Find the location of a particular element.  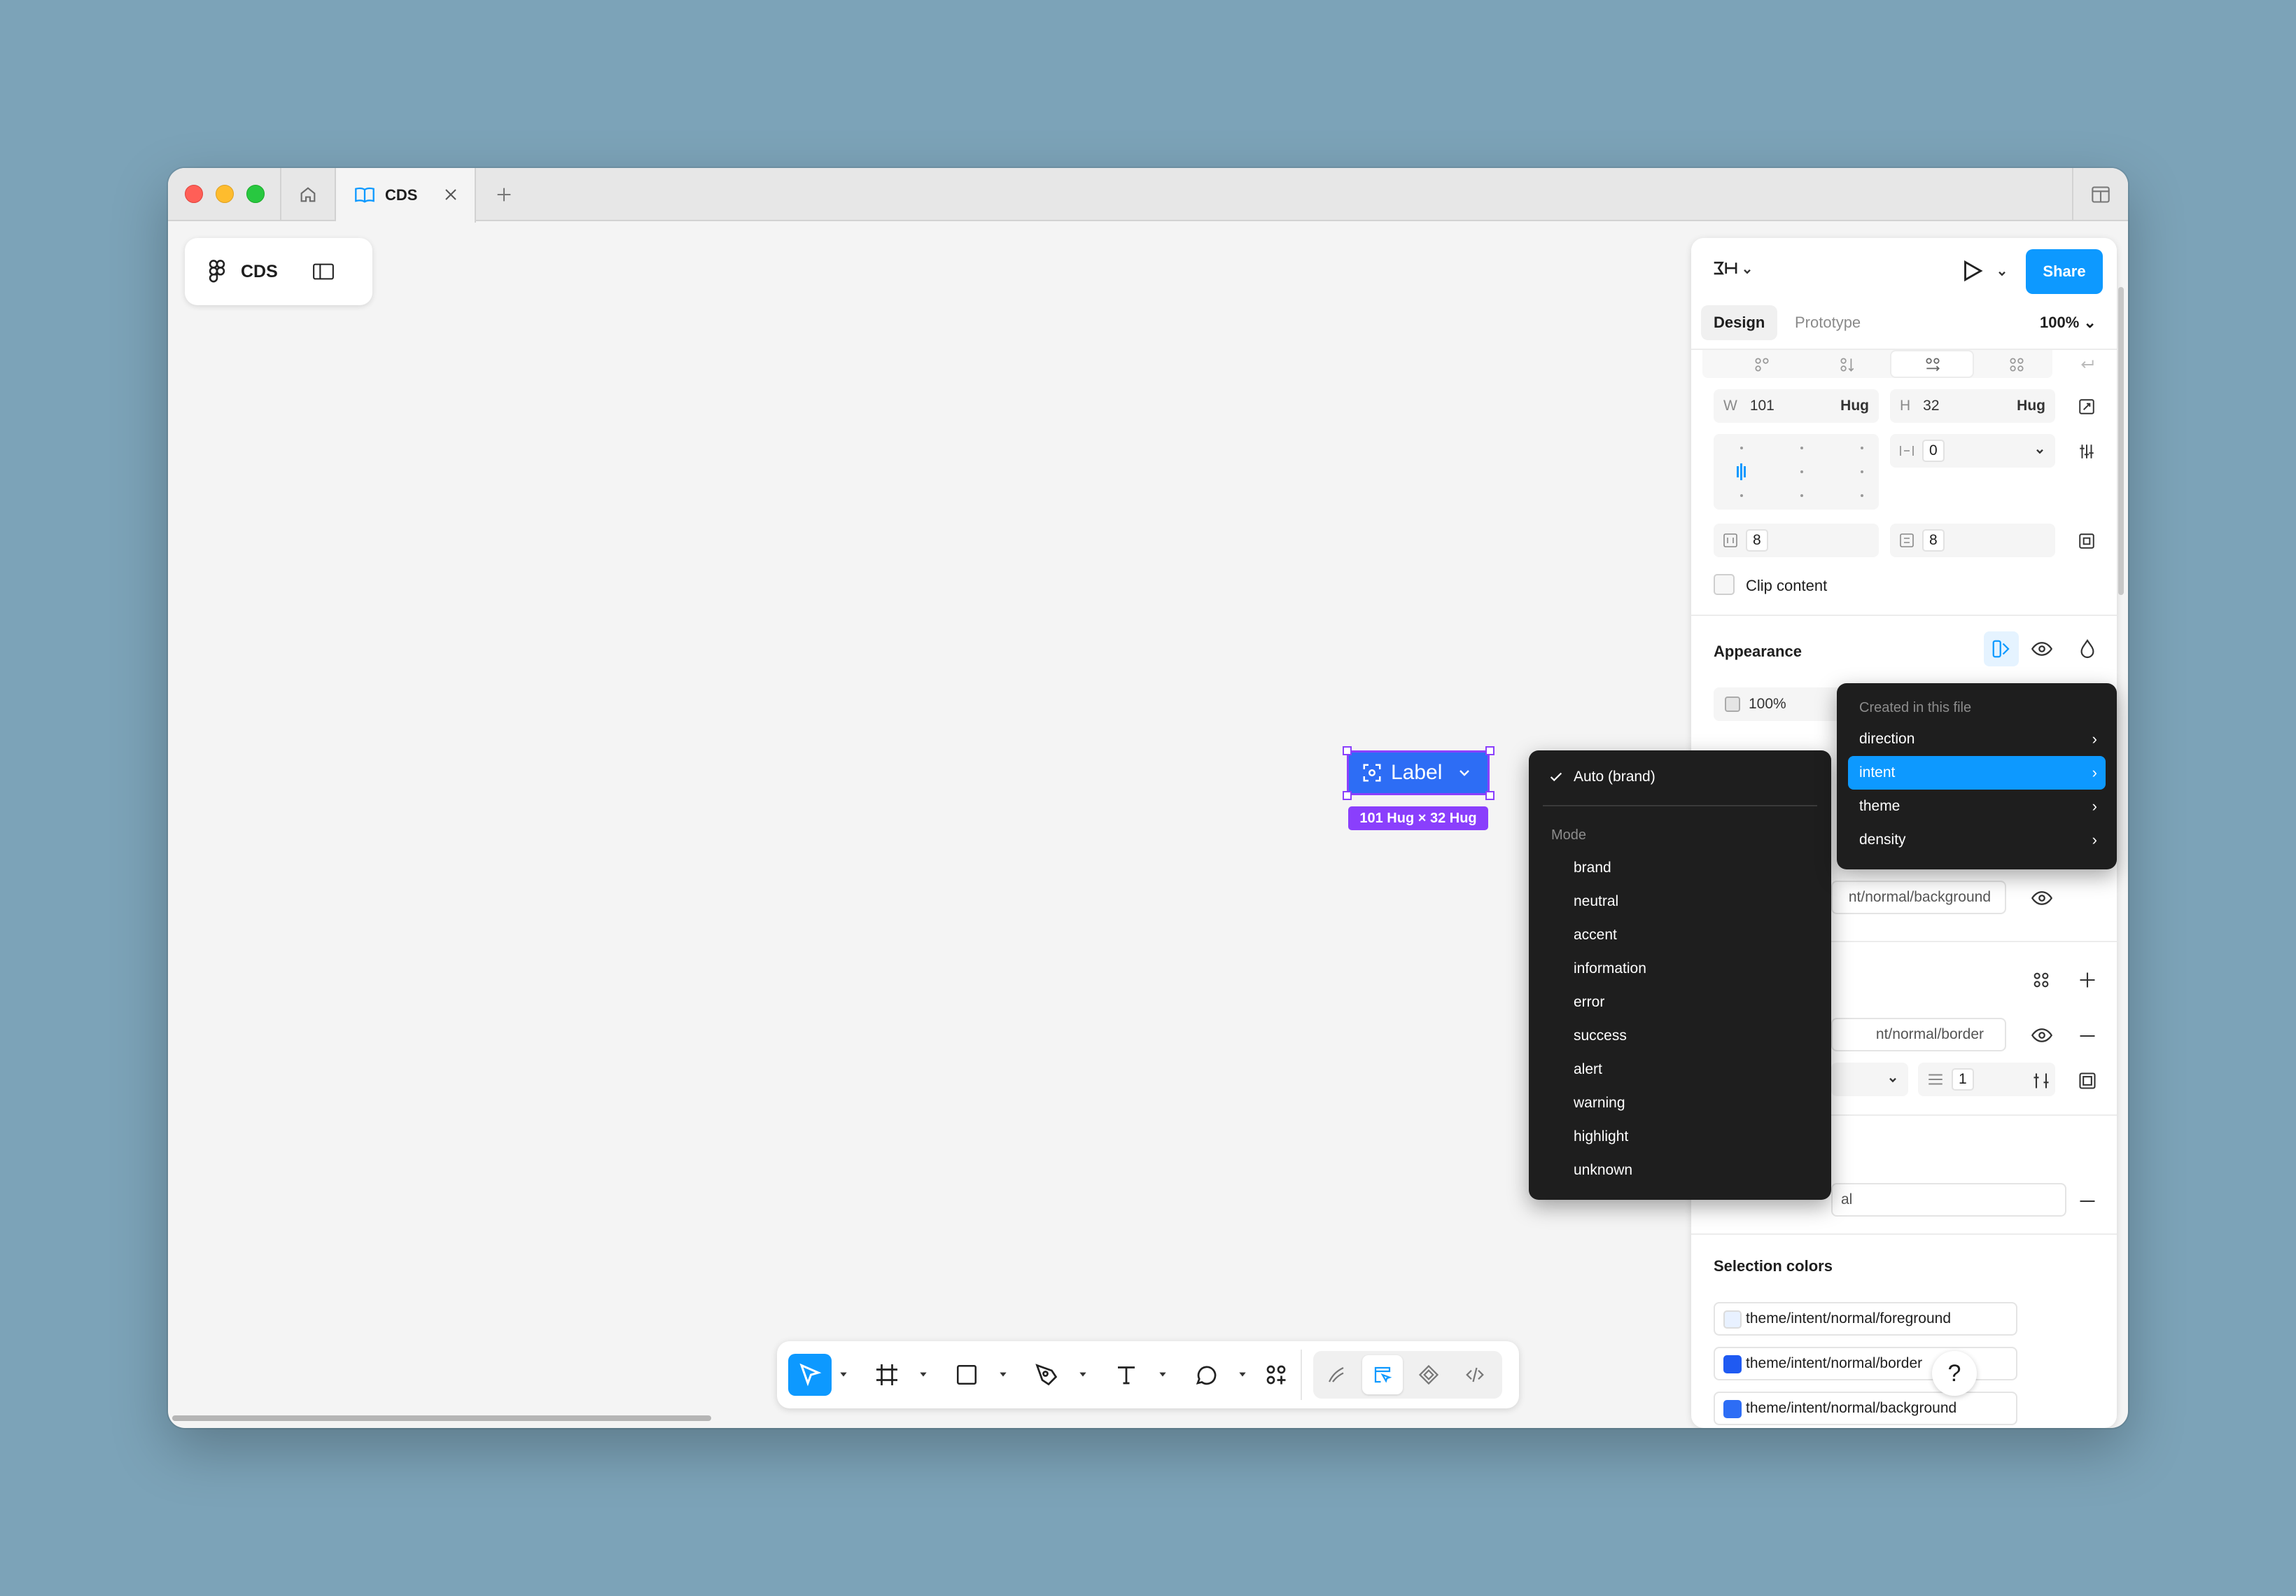

menu-item-error: error is located at coordinates (1680, 1002).